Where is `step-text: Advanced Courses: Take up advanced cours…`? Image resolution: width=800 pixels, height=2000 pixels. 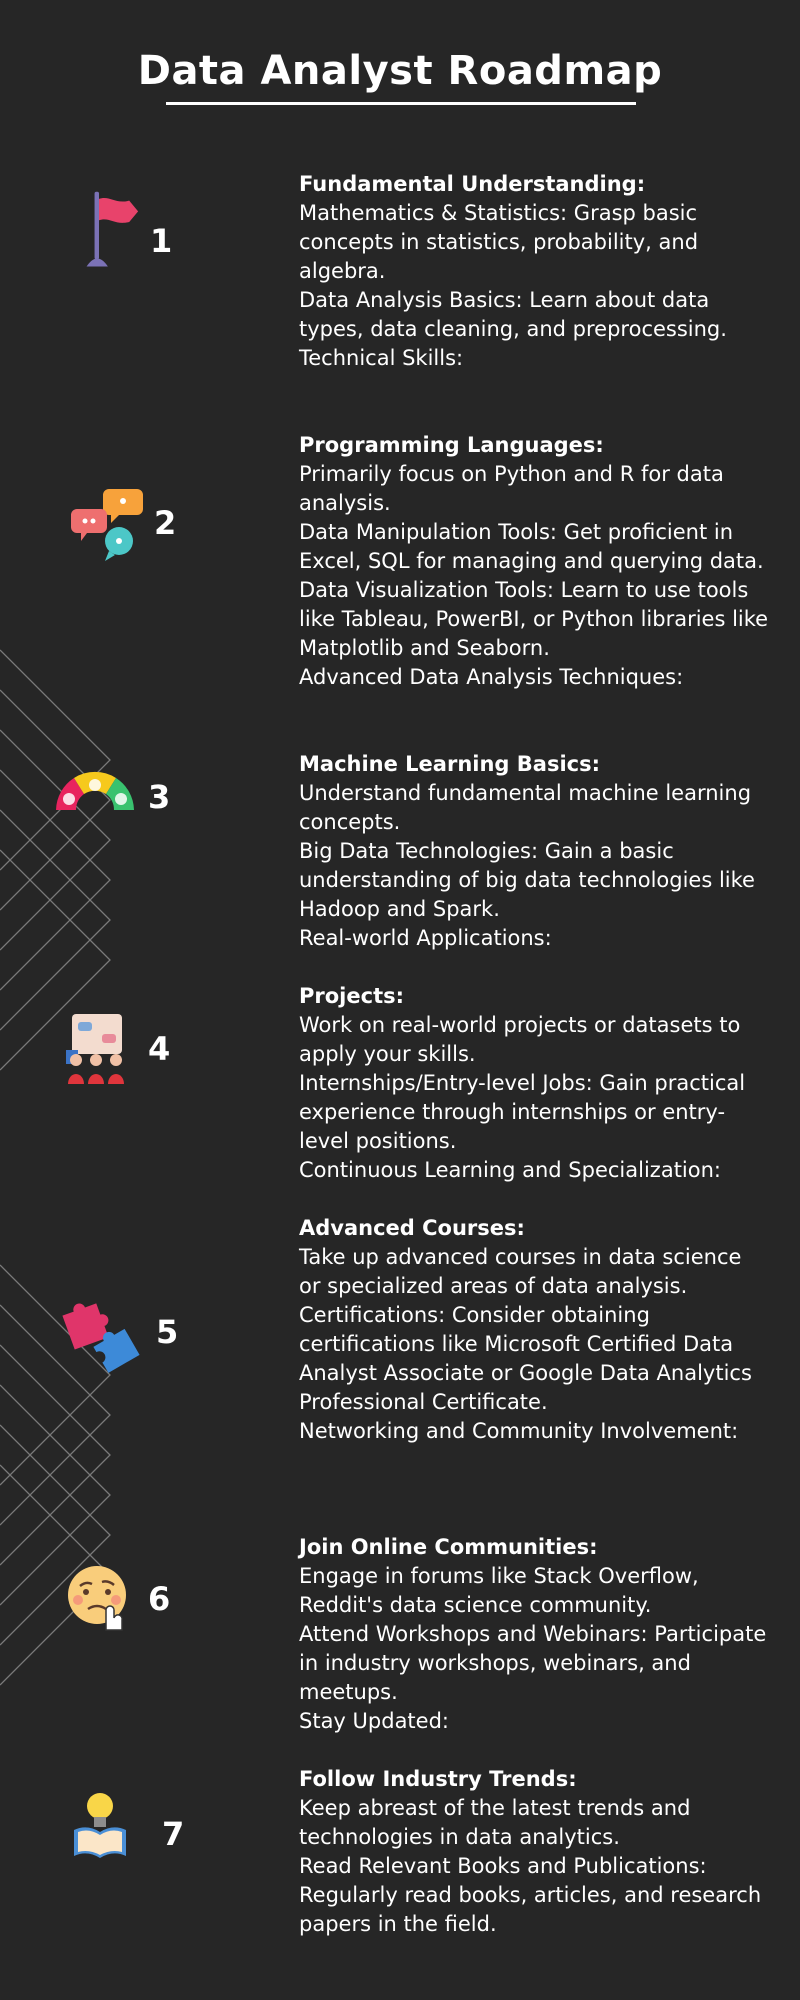
step-text: Advanced Courses: Take up advanced cours… is located at coordinates (534, 1330).